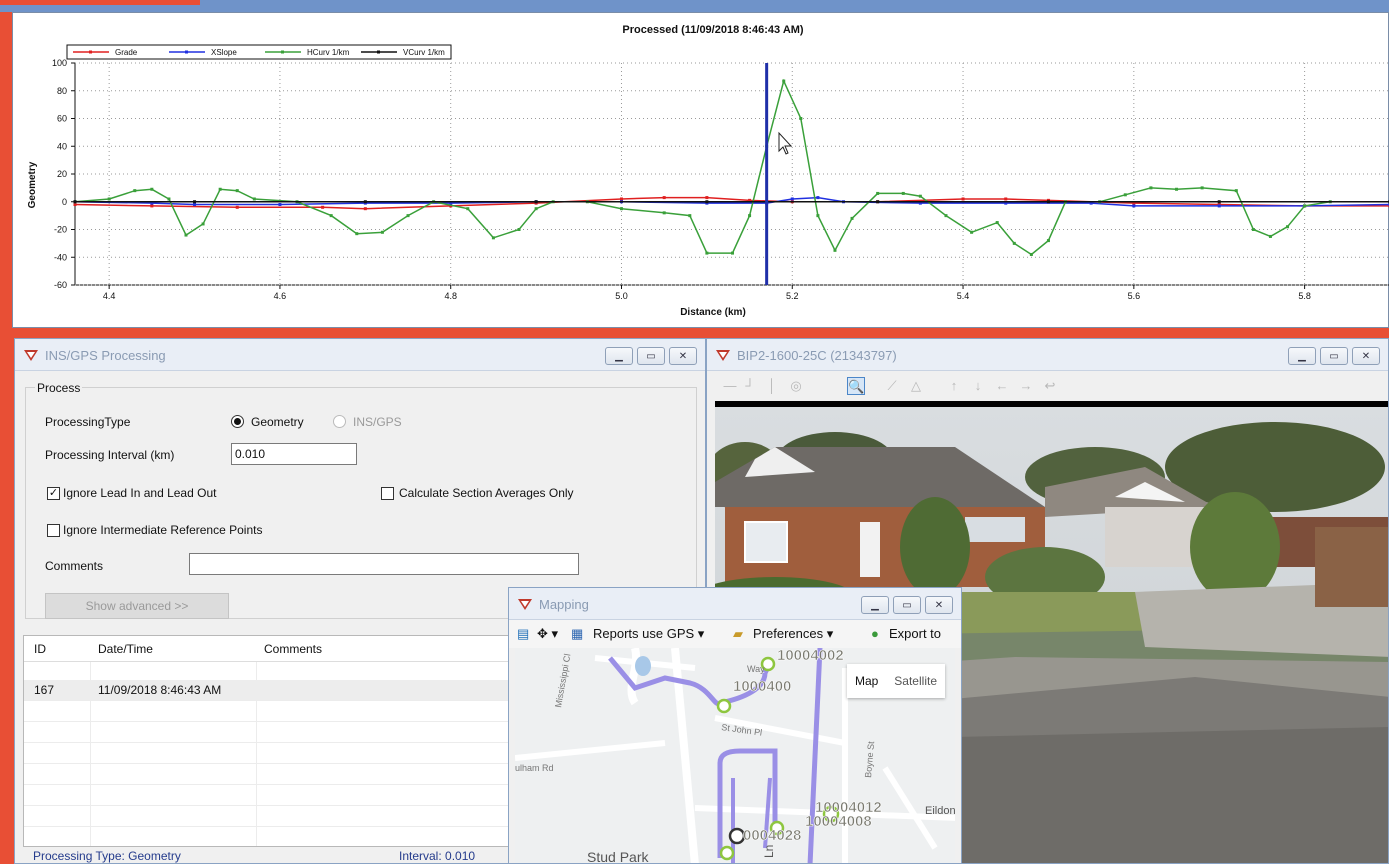 The image size is (1389, 864). What do you see at coordinates (139, 493) in the screenshot?
I see `ignore-lead-label: Ignore Lead In and Lead Out` at bounding box center [139, 493].